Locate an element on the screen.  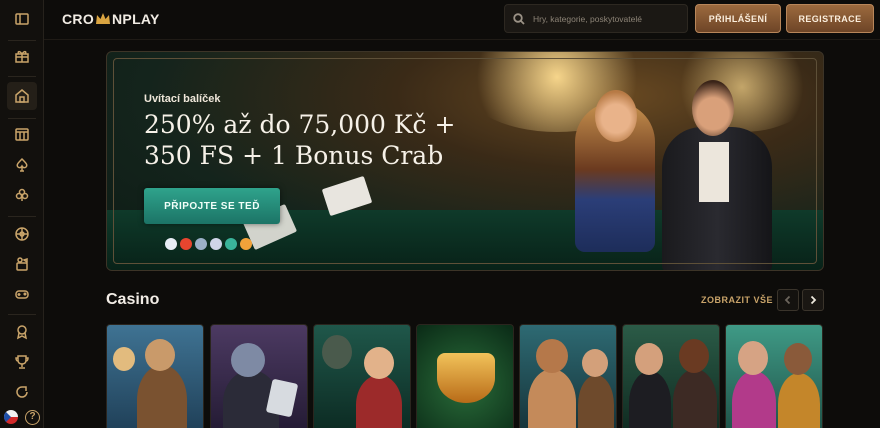
mastercard-icon is located at coordinates (186, 244).